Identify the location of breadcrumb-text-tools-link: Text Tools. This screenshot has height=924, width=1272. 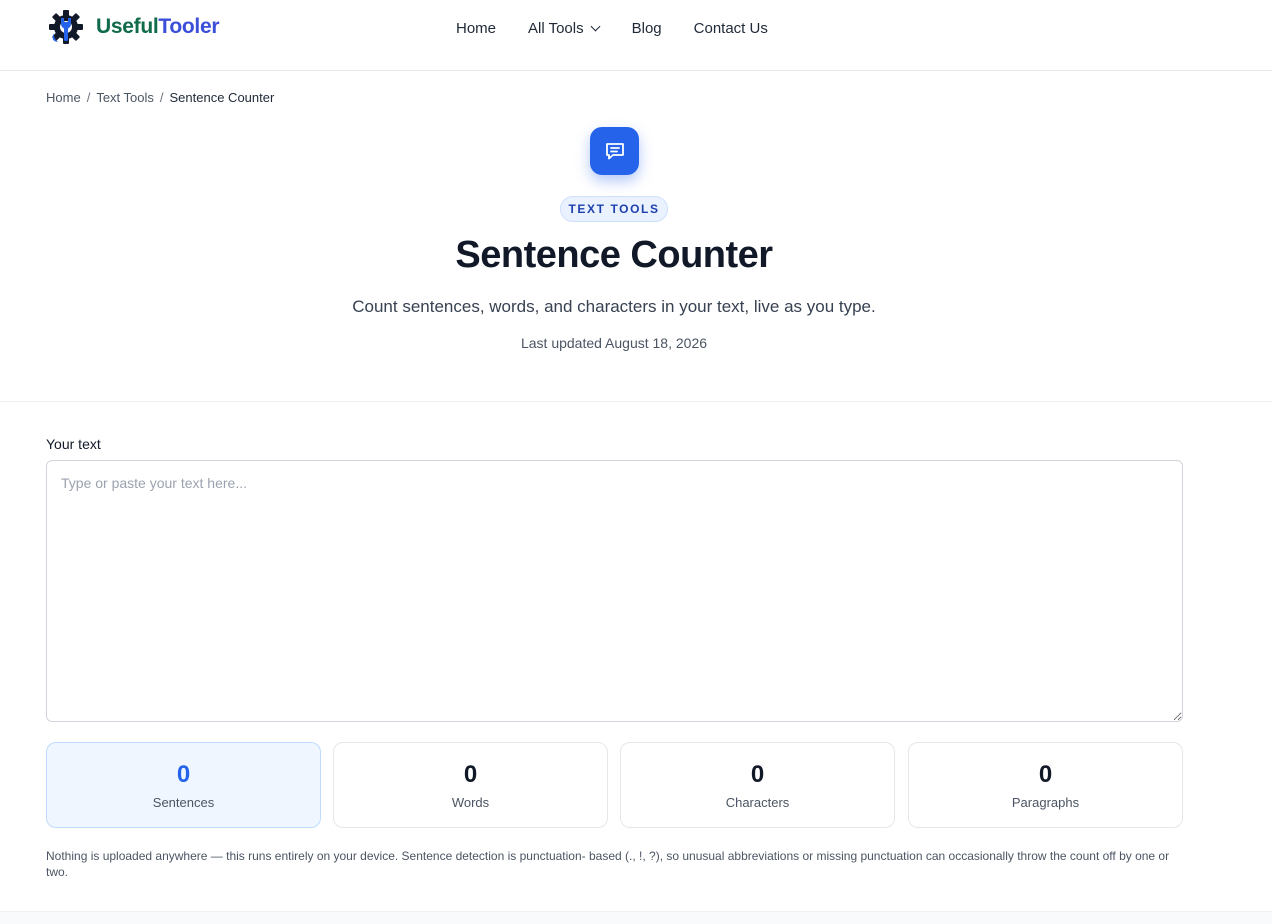
(125, 97).